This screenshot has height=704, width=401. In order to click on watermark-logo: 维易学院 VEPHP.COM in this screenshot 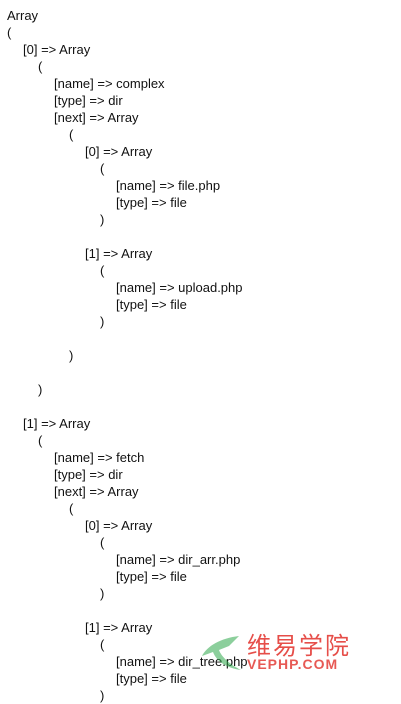, I will do `click(289, 654)`.